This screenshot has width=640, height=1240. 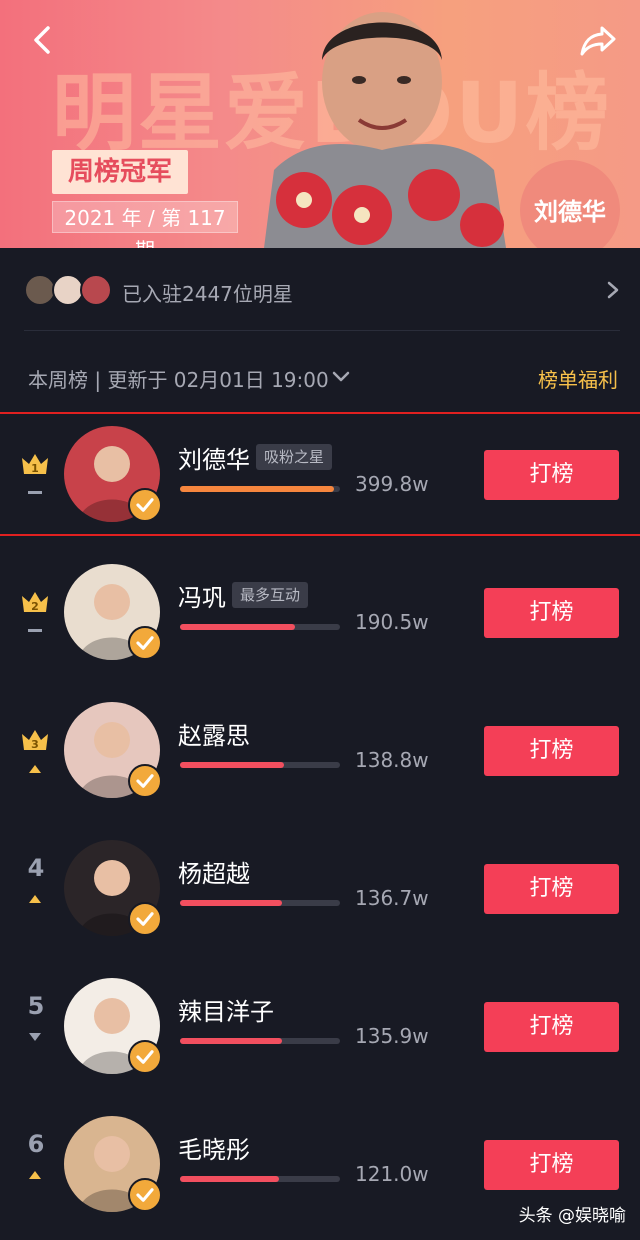 I want to click on rank-number: 1, so click(x=35, y=468).